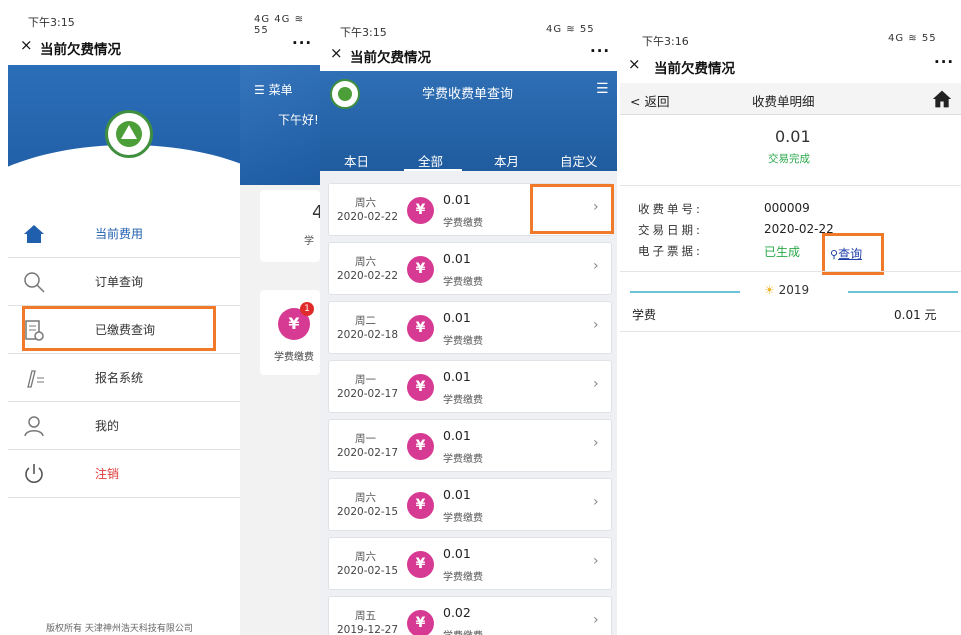 The width and height of the screenshot is (961, 635). I want to click on fee-record-row: 周二 2020-02-18 ¥0.01 学费缴费 ›, so click(470, 327).